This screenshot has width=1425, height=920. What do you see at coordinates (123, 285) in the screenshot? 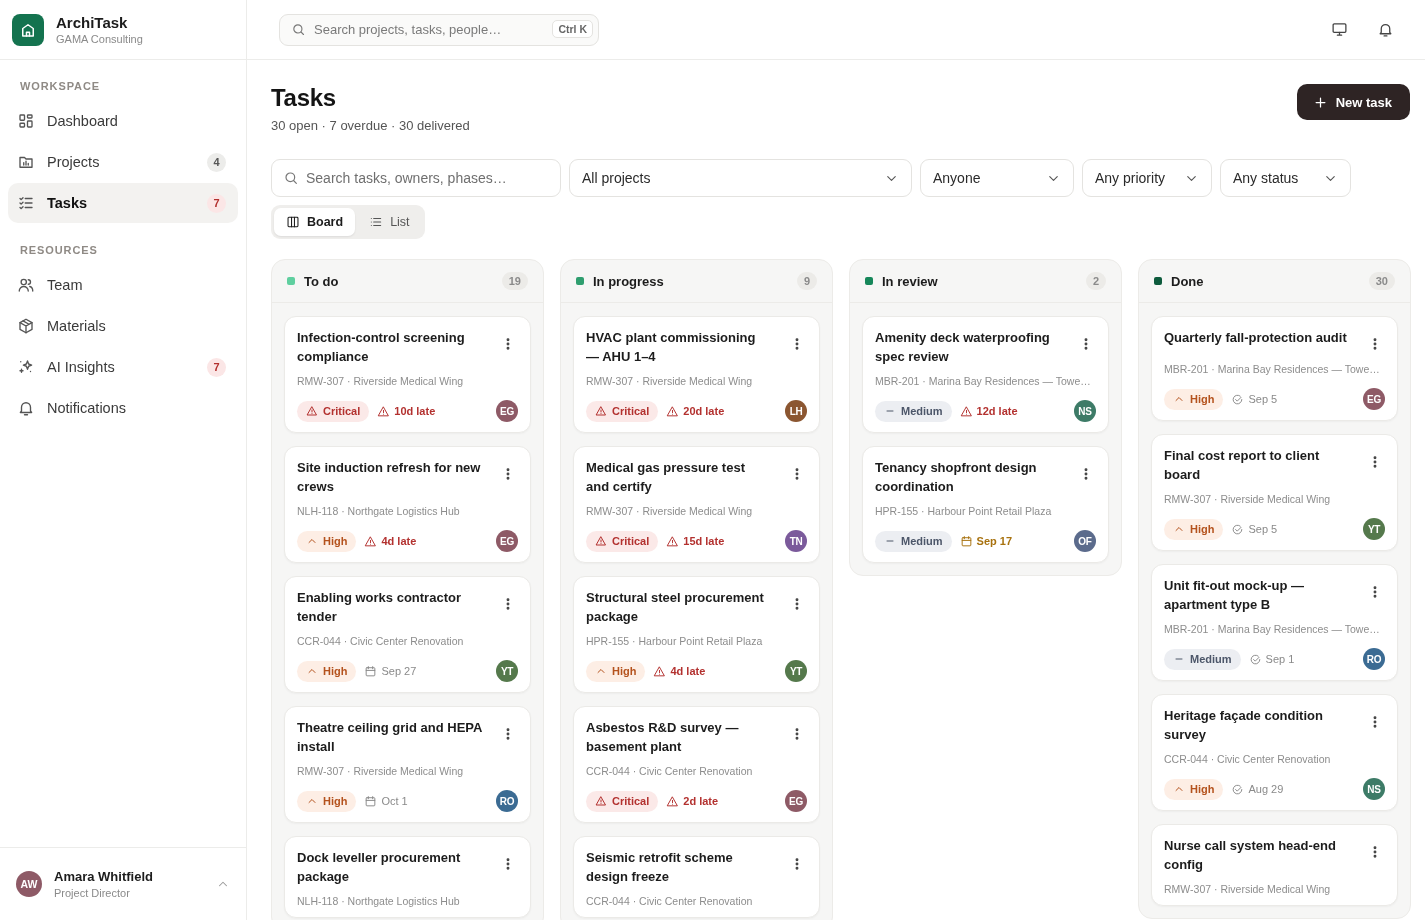
I see `nav-item: Team` at bounding box center [123, 285].